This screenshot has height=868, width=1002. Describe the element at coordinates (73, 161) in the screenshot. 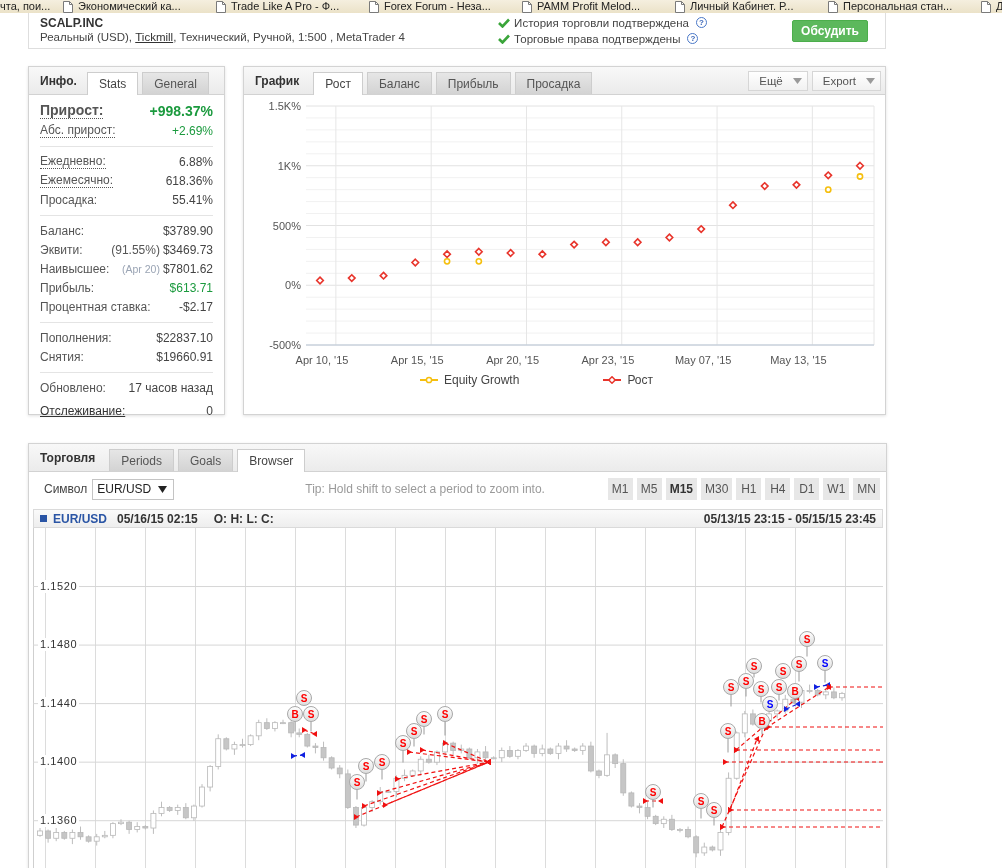

I see `stat-label: Ежедневно:` at that location.